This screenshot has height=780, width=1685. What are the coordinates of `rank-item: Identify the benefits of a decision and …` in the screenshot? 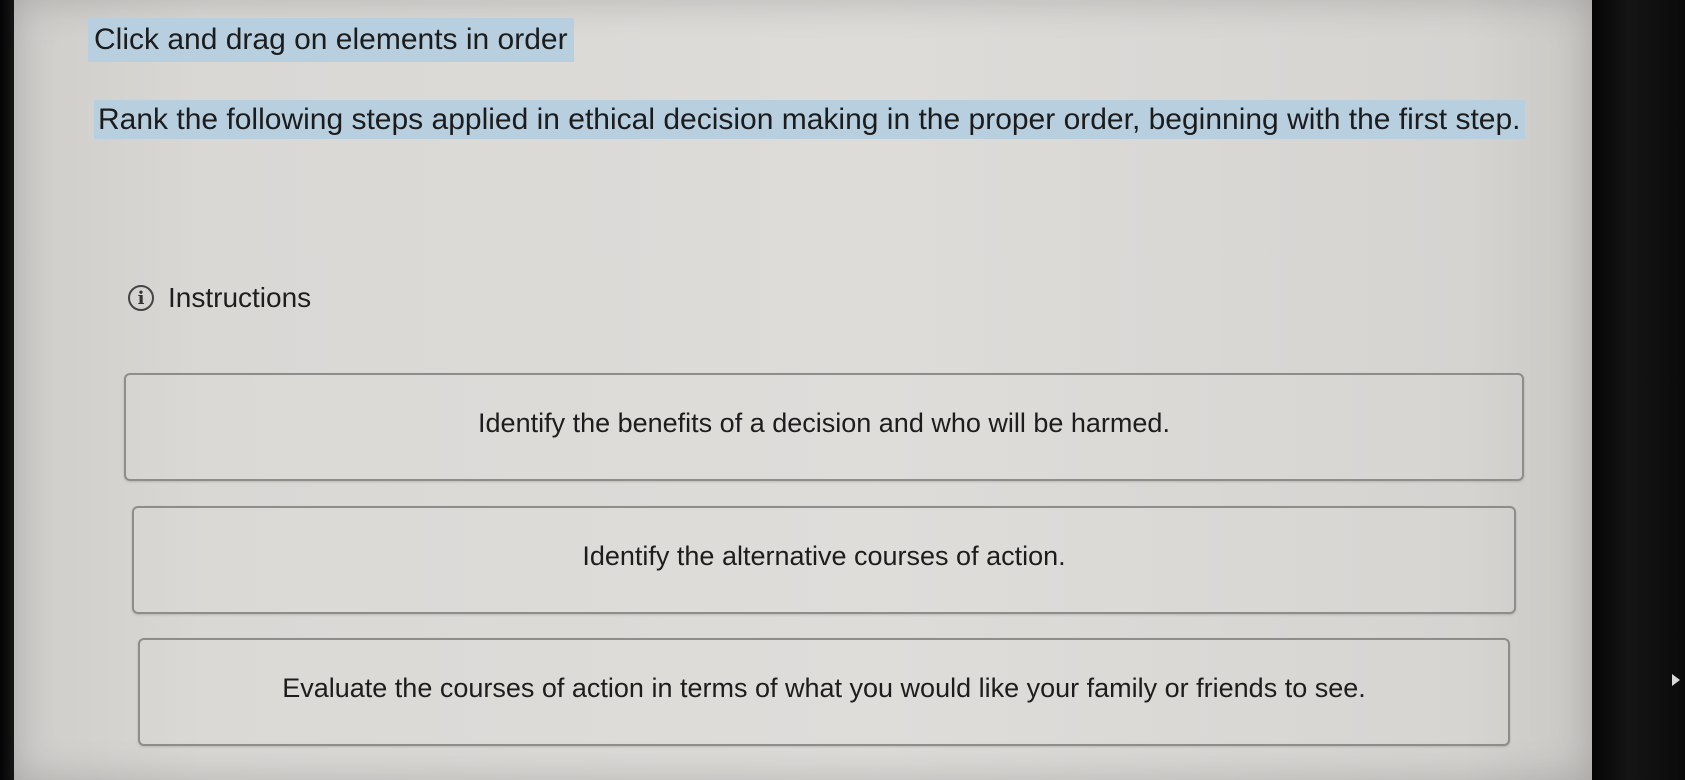 It's located at (824, 427).